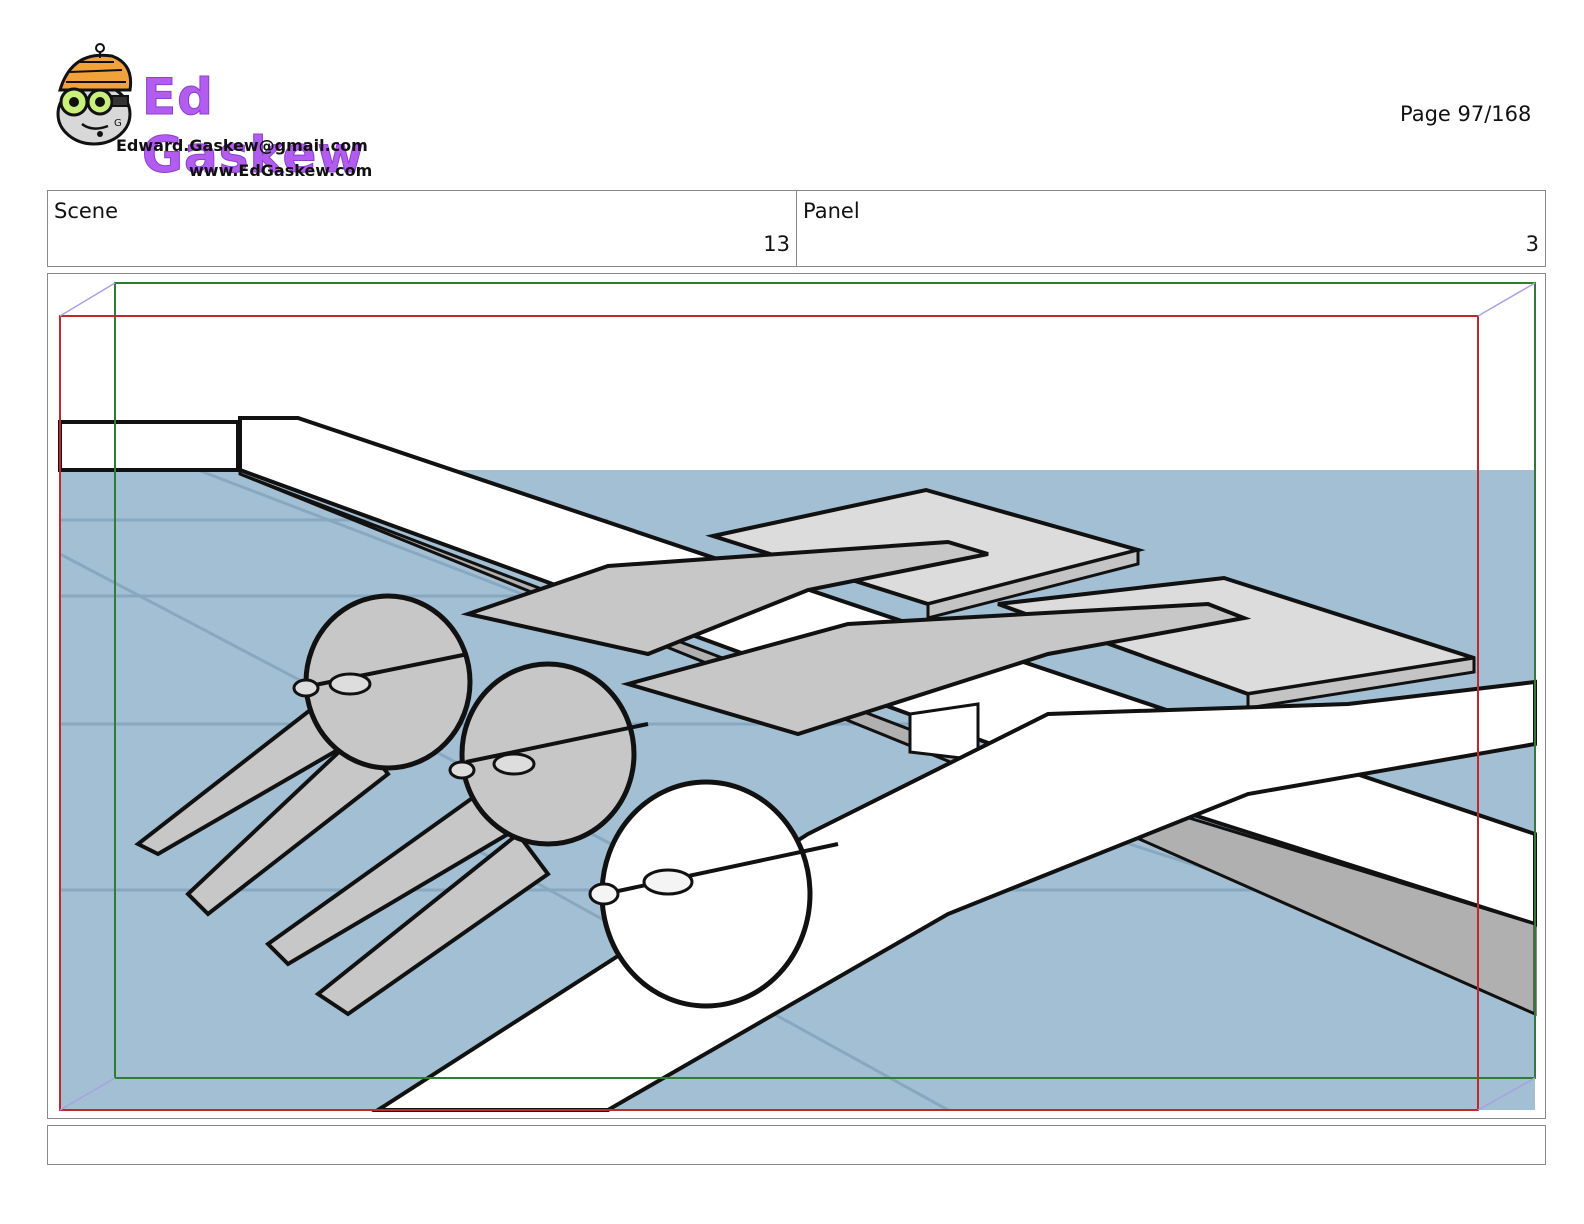 This screenshot has width=1584, height=1224. What do you see at coordinates (86, 211) in the screenshot?
I see `scene-label: Scene` at bounding box center [86, 211].